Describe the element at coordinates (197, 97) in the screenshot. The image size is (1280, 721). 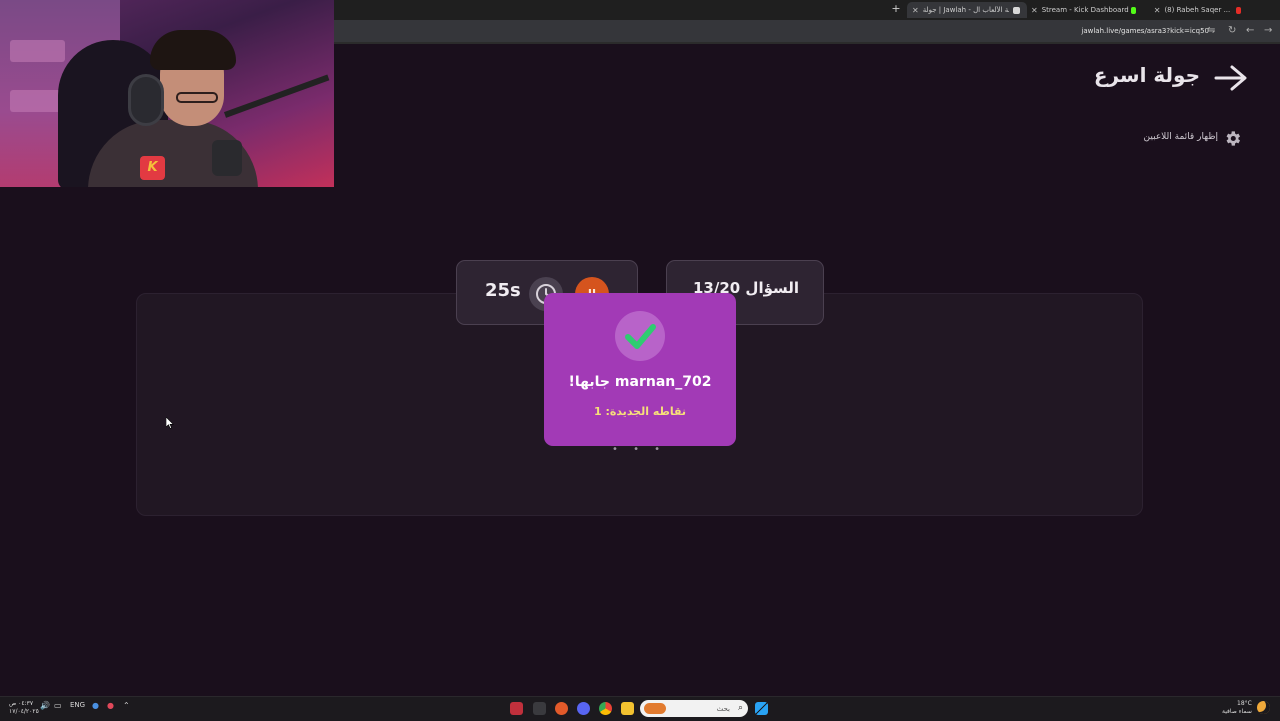
I see `webcam-glasses` at that location.